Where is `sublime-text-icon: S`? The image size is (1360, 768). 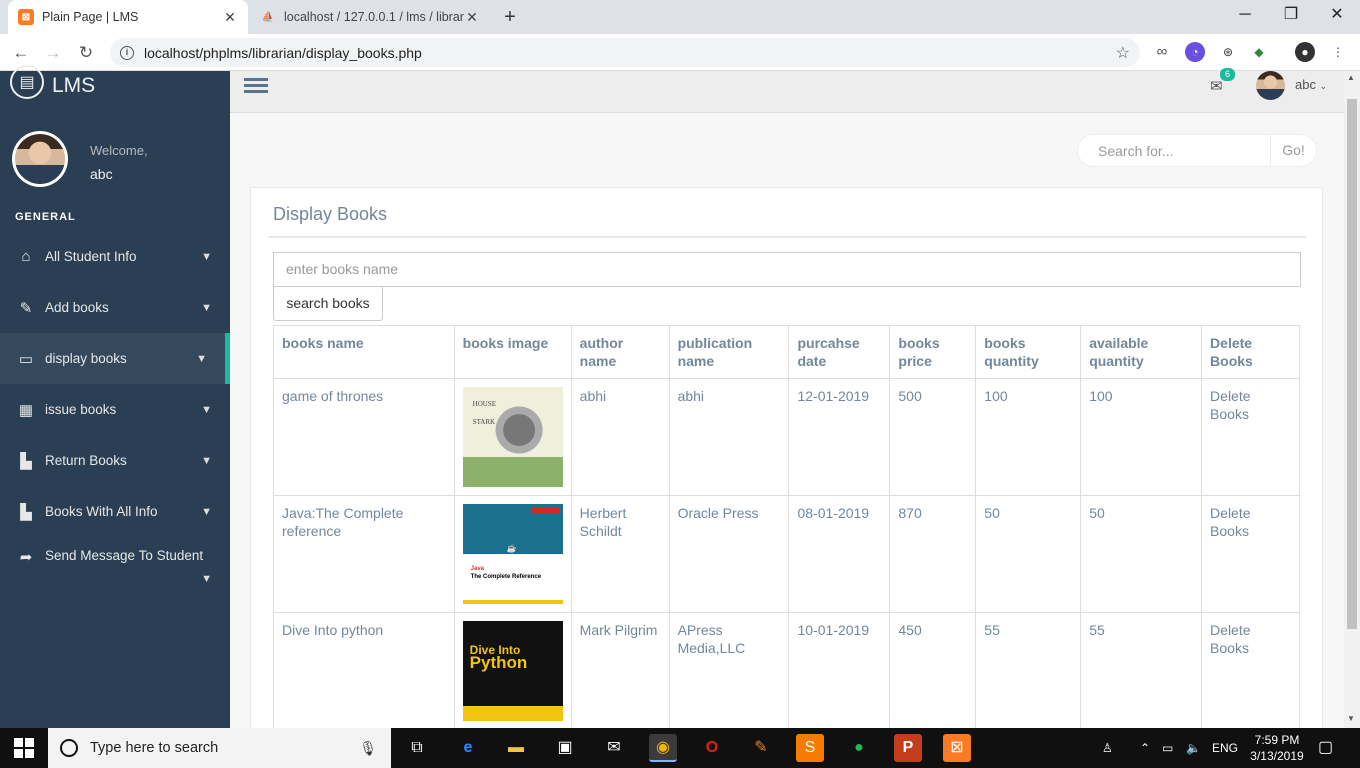
sublime-text-icon: S is located at coordinates (810, 748).